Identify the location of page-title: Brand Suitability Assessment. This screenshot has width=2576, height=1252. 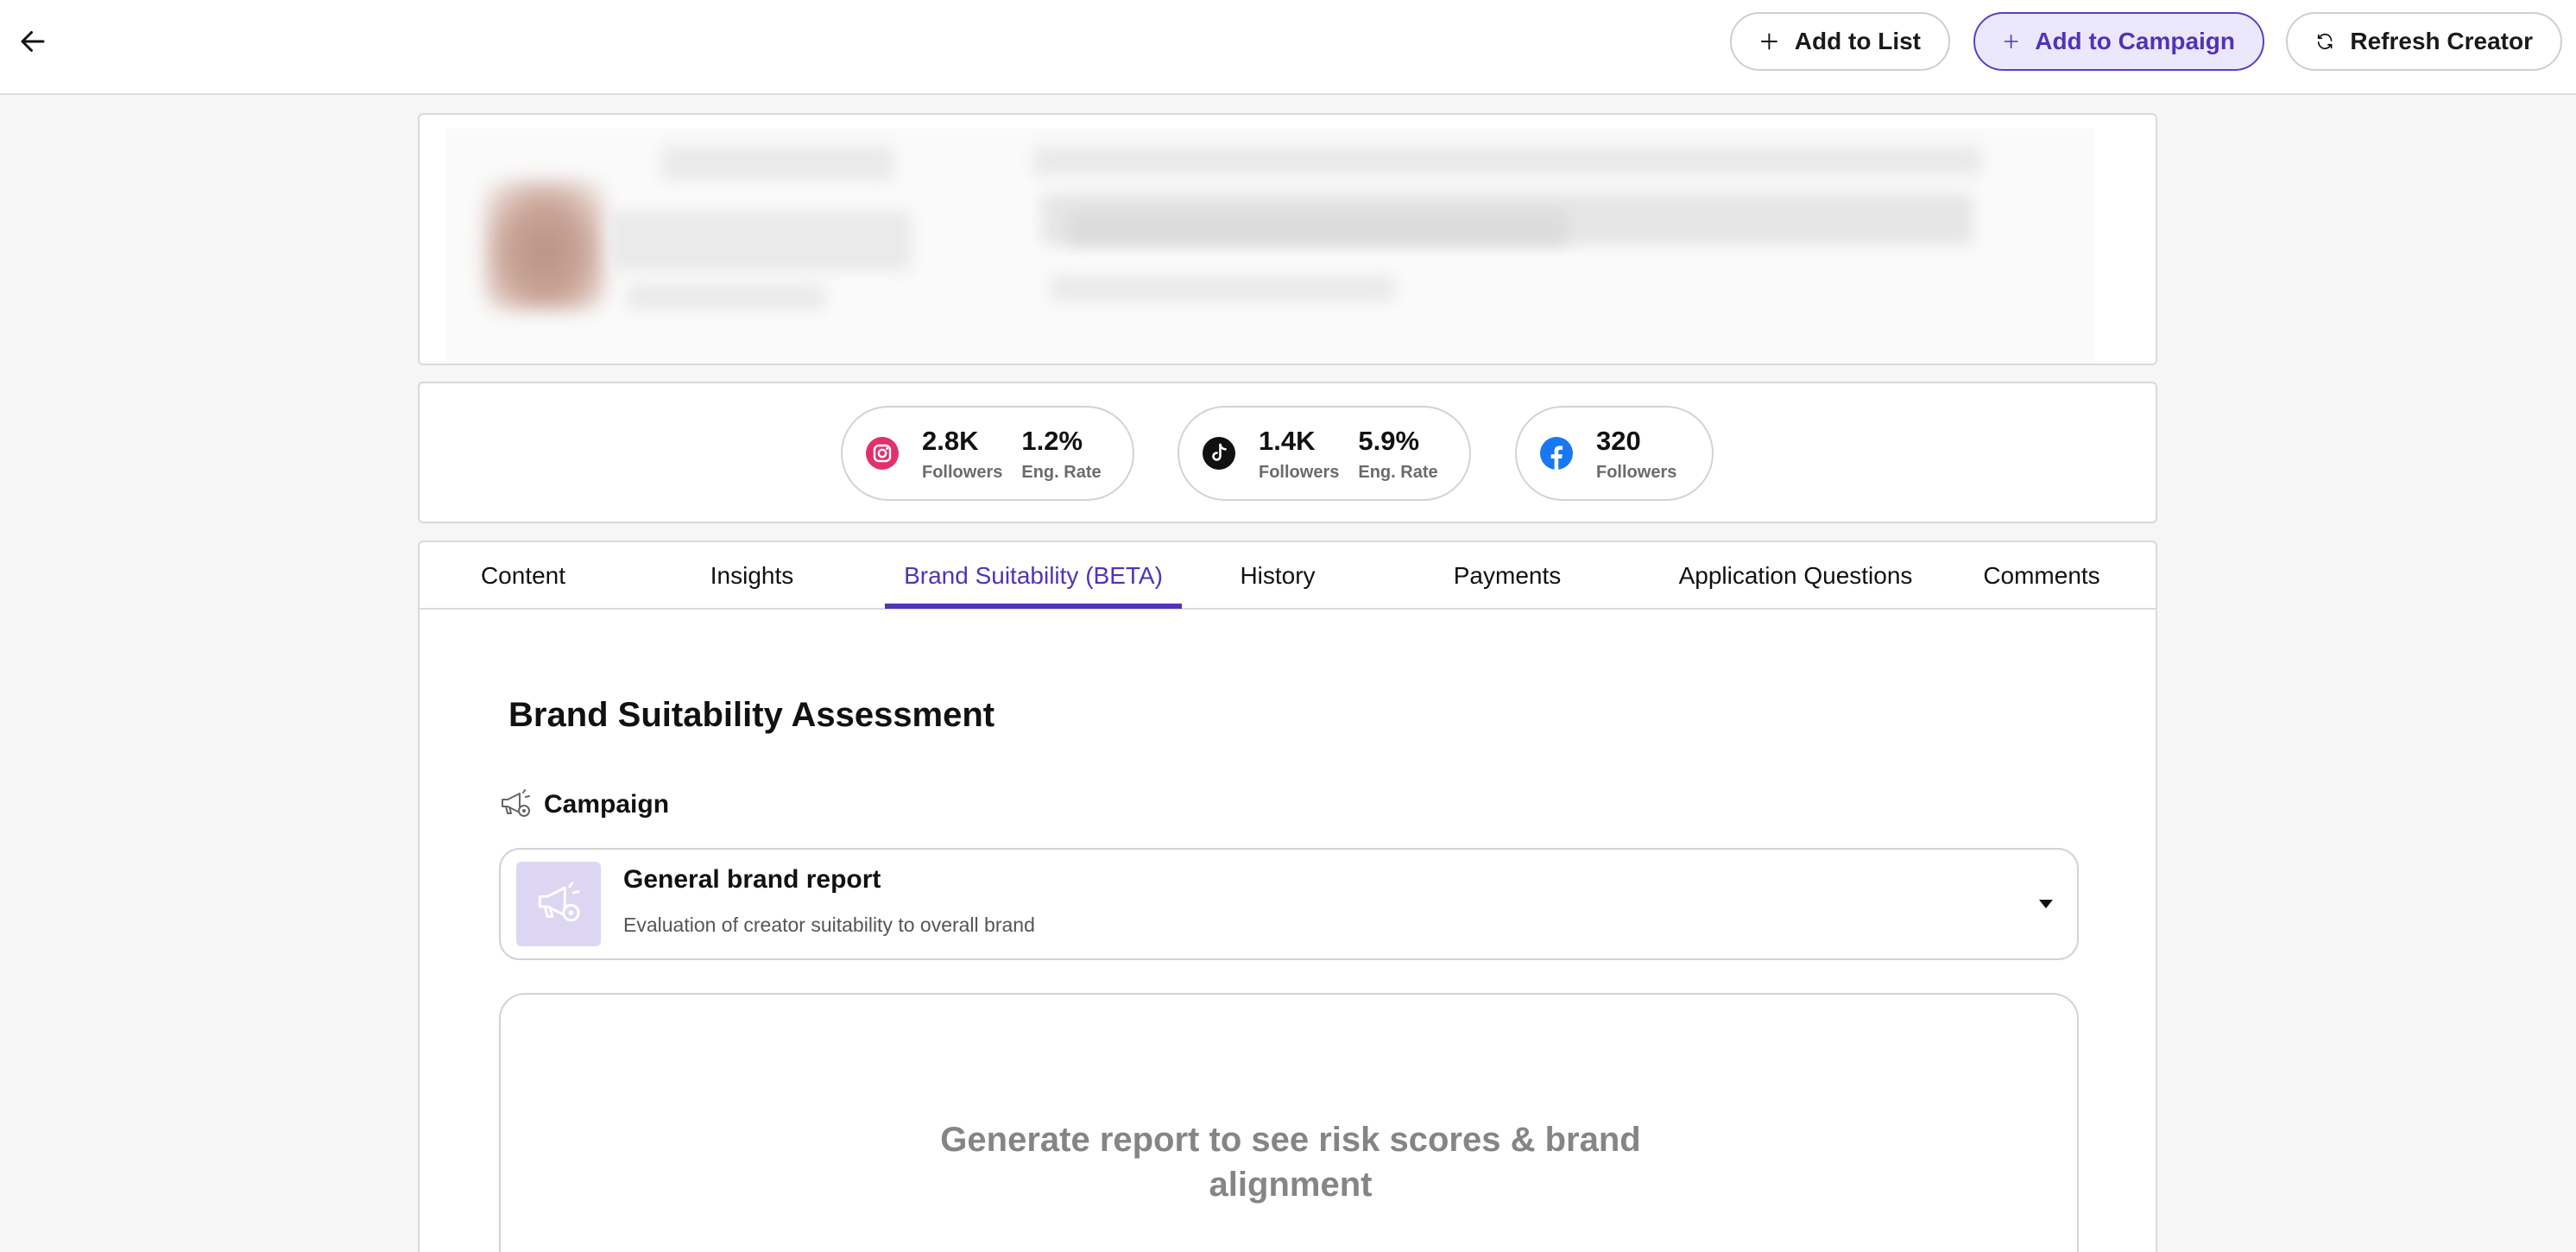
(751, 715).